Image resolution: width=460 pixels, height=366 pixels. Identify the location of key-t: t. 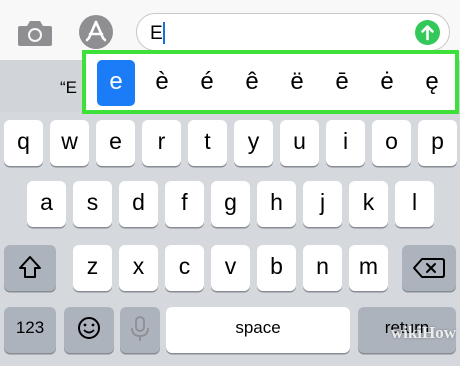
(207, 143).